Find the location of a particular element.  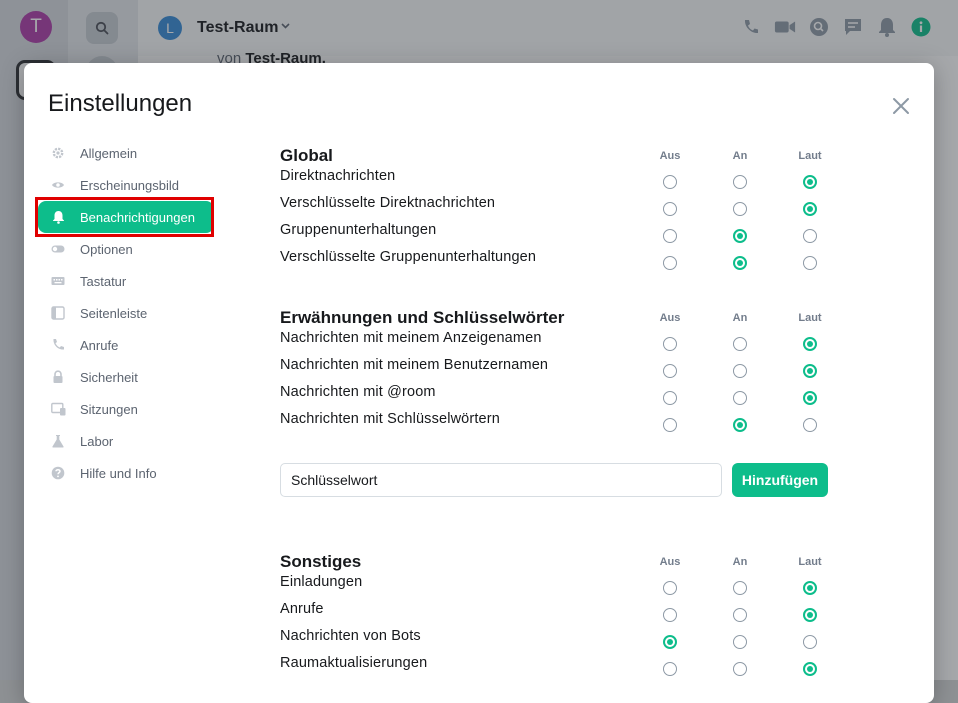

phone-icon is located at coordinates (58, 345).